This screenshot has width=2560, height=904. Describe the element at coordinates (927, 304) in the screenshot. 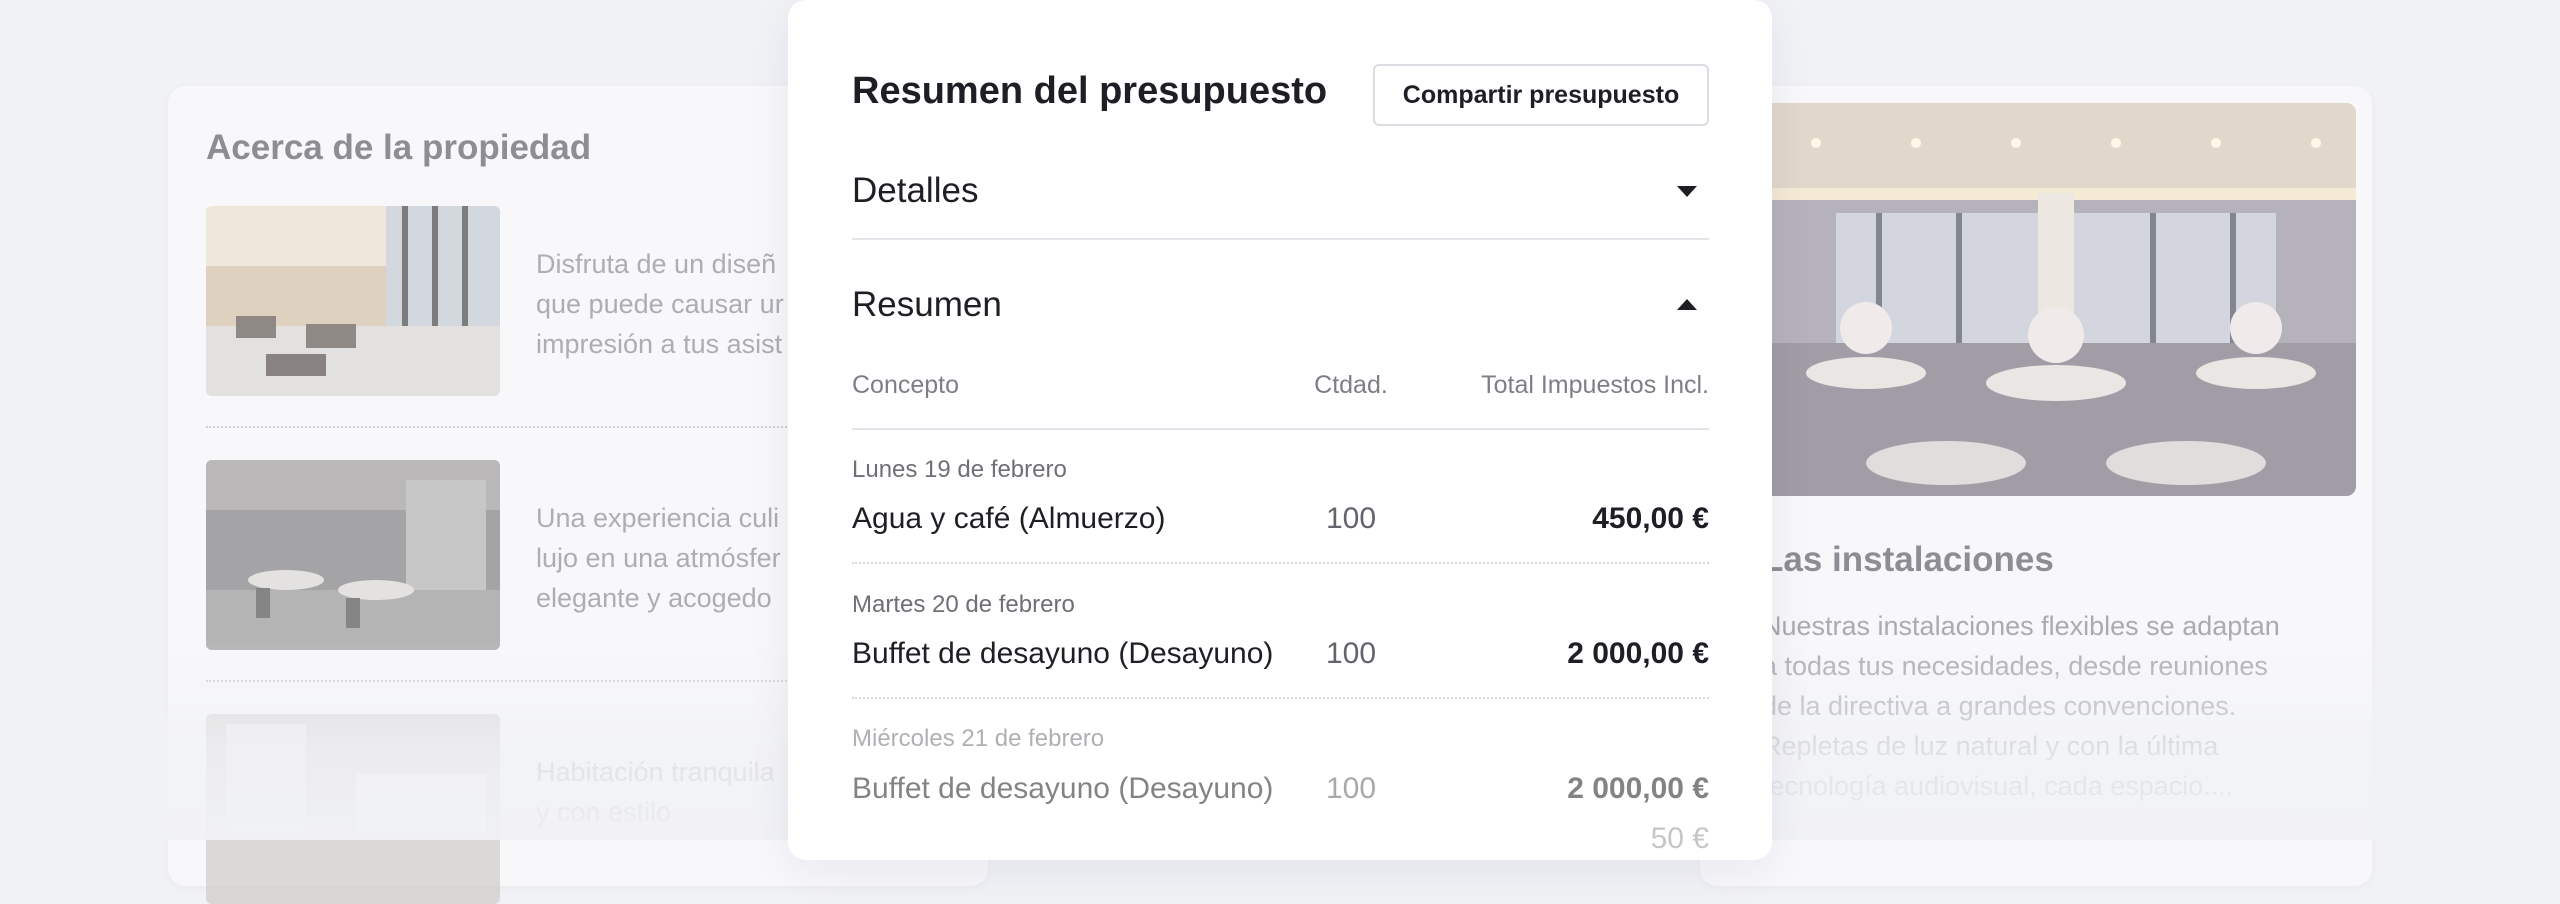

I see `summary-label: Resumen` at that location.